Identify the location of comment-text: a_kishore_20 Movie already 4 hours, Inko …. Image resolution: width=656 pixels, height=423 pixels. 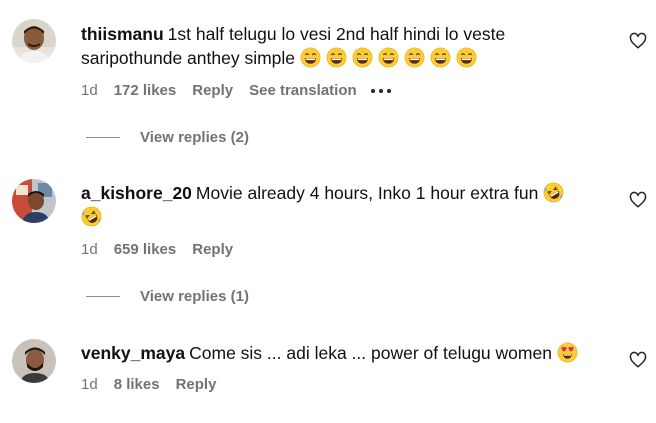
(346, 193).